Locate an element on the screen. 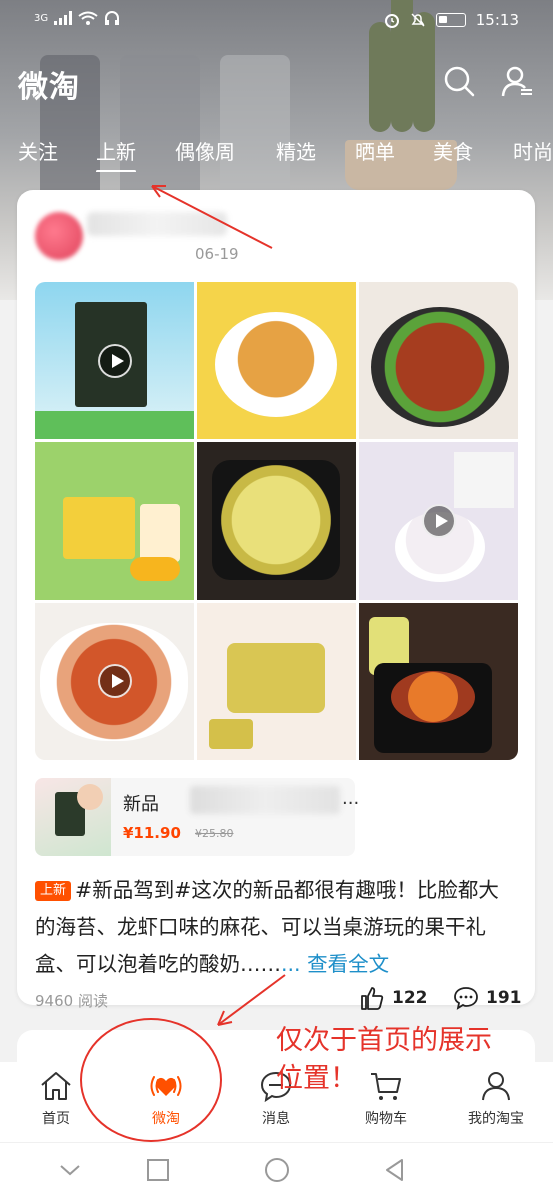 This screenshot has height=1199, width=553. feed-tabs: 关注 上新 偶像周 精选 晒单 美食 时尚 is located at coordinates (276, 150).